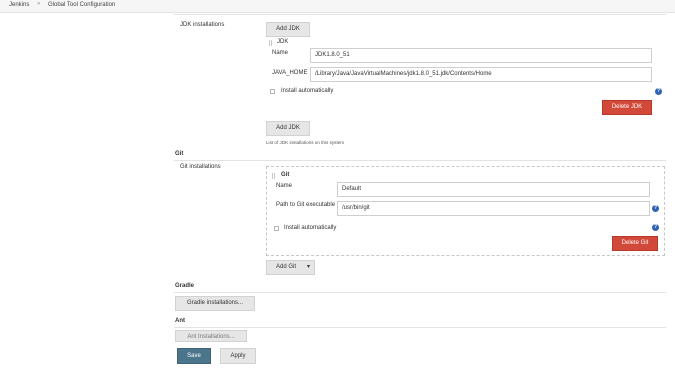 Image resolution: width=675 pixels, height=371 pixels. Describe the element at coordinates (185, 286) in the screenshot. I see `gradle-section-title: Gradle` at that location.